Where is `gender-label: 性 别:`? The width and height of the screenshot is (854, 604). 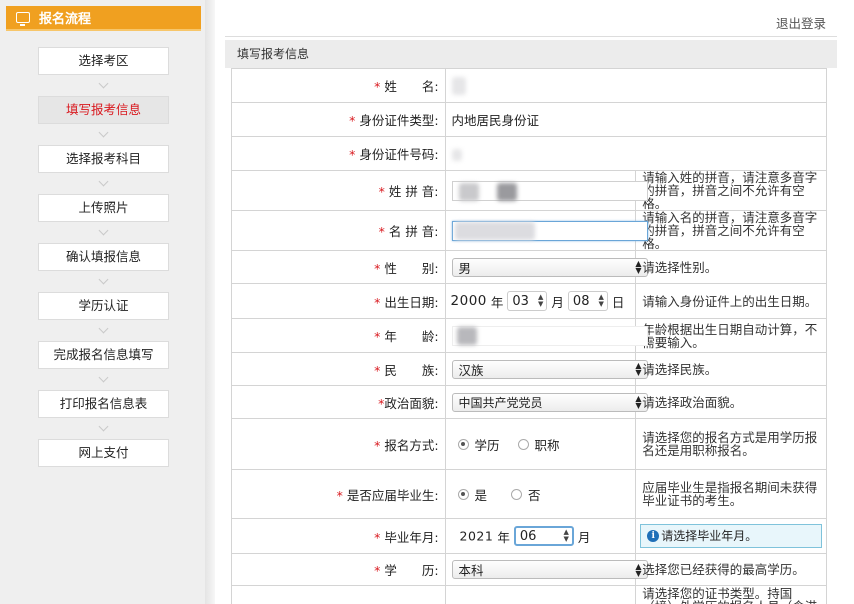
gender-label: 性 别: is located at coordinates (411, 268).